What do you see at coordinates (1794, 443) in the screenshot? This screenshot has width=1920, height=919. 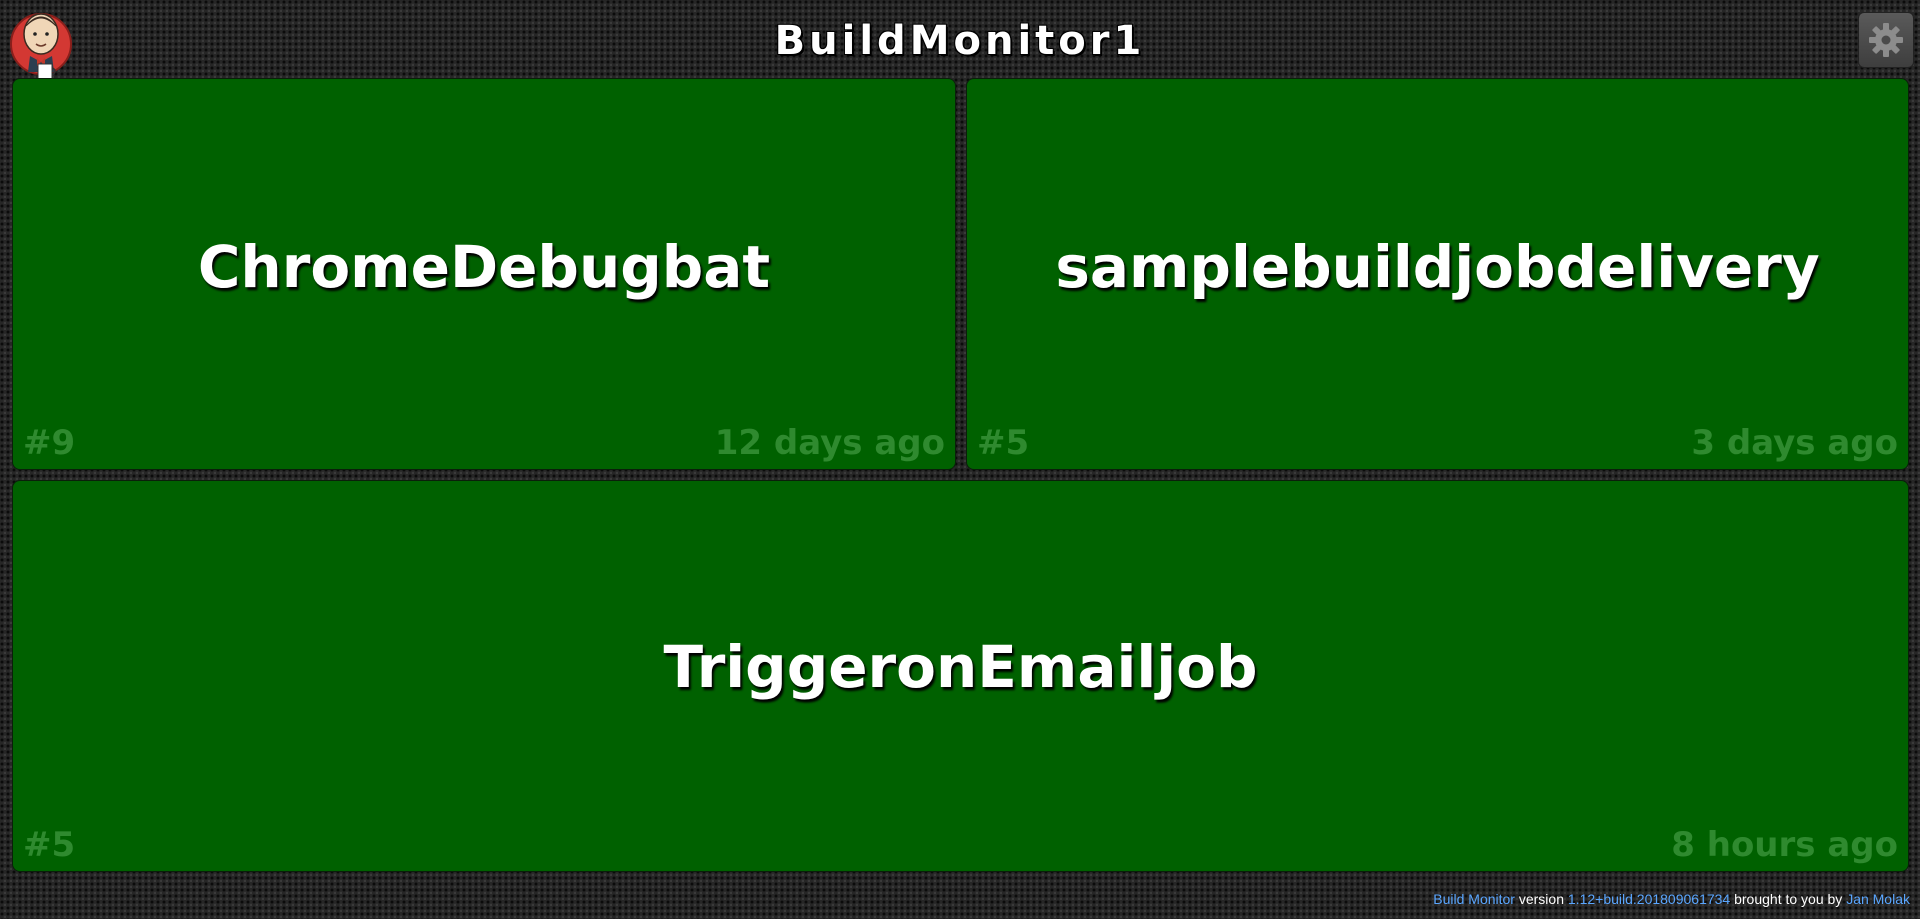 I see `build-time-ago: 3 days ago` at bounding box center [1794, 443].